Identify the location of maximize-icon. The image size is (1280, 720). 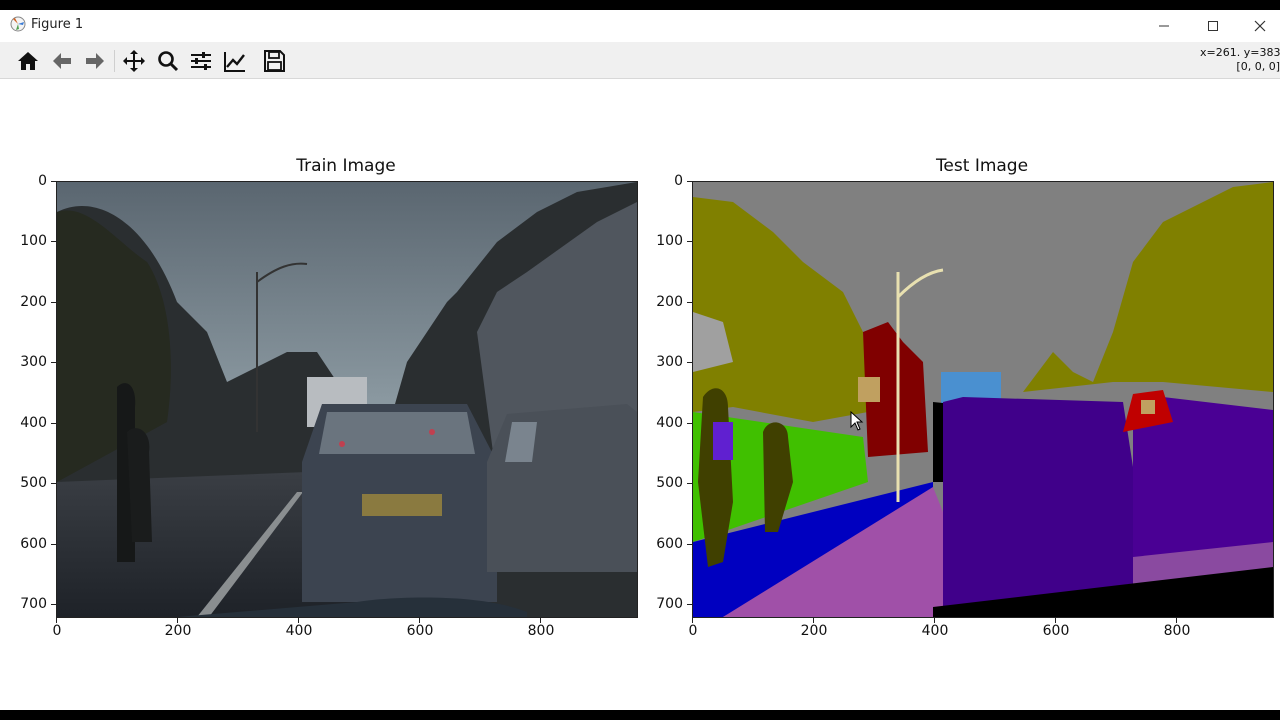
(1213, 26).